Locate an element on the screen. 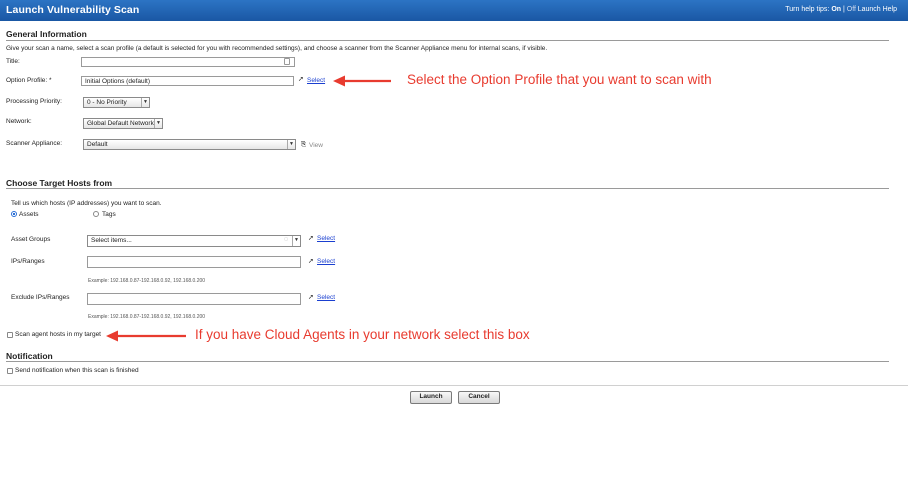  processing-priority-value: 0 - No Priority is located at coordinates (107, 102).